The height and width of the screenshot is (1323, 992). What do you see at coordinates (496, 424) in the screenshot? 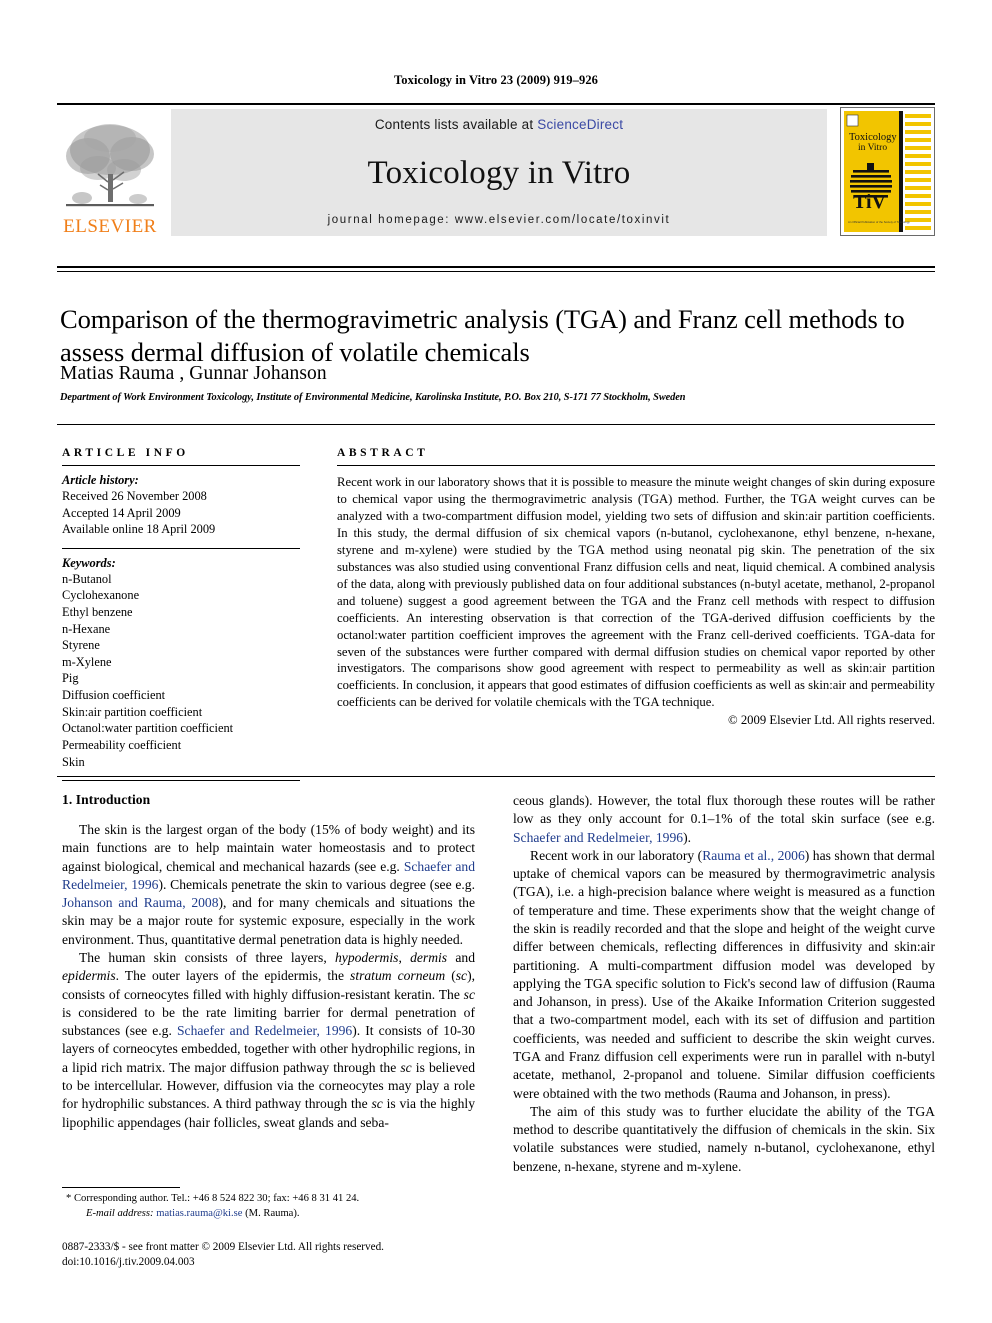
I see `divider-below-affiliation` at bounding box center [496, 424].